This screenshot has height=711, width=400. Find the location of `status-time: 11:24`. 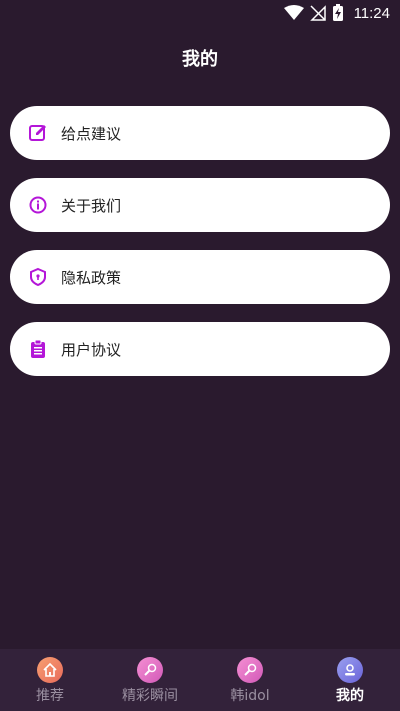

status-time: 11:24 is located at coordinates (371, 13).